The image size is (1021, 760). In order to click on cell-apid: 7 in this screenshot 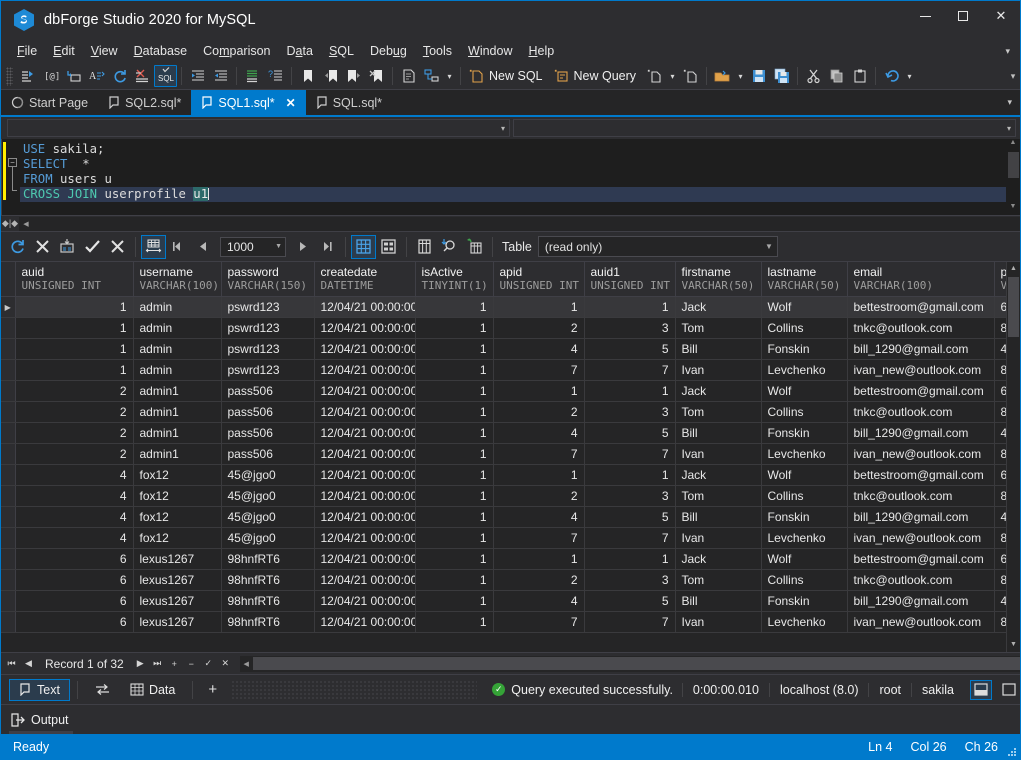, I will do `click(539, 454)`.